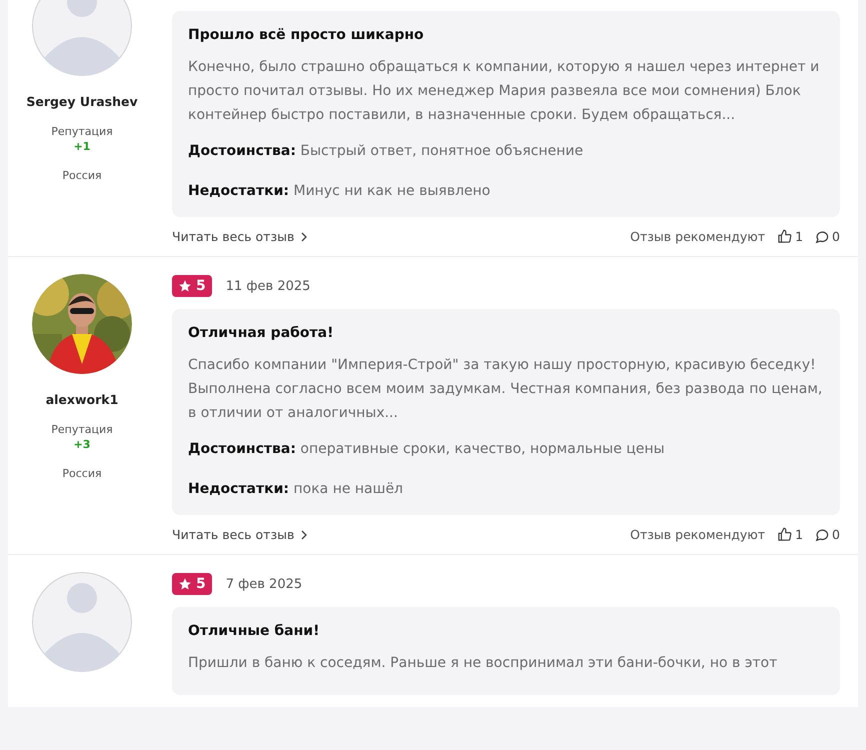 The image size is (866, 750). Describe the element at coordinates (296, 489) in the screenshot. I see `review-cons: Недостатки: пока не нашёл` at that location.